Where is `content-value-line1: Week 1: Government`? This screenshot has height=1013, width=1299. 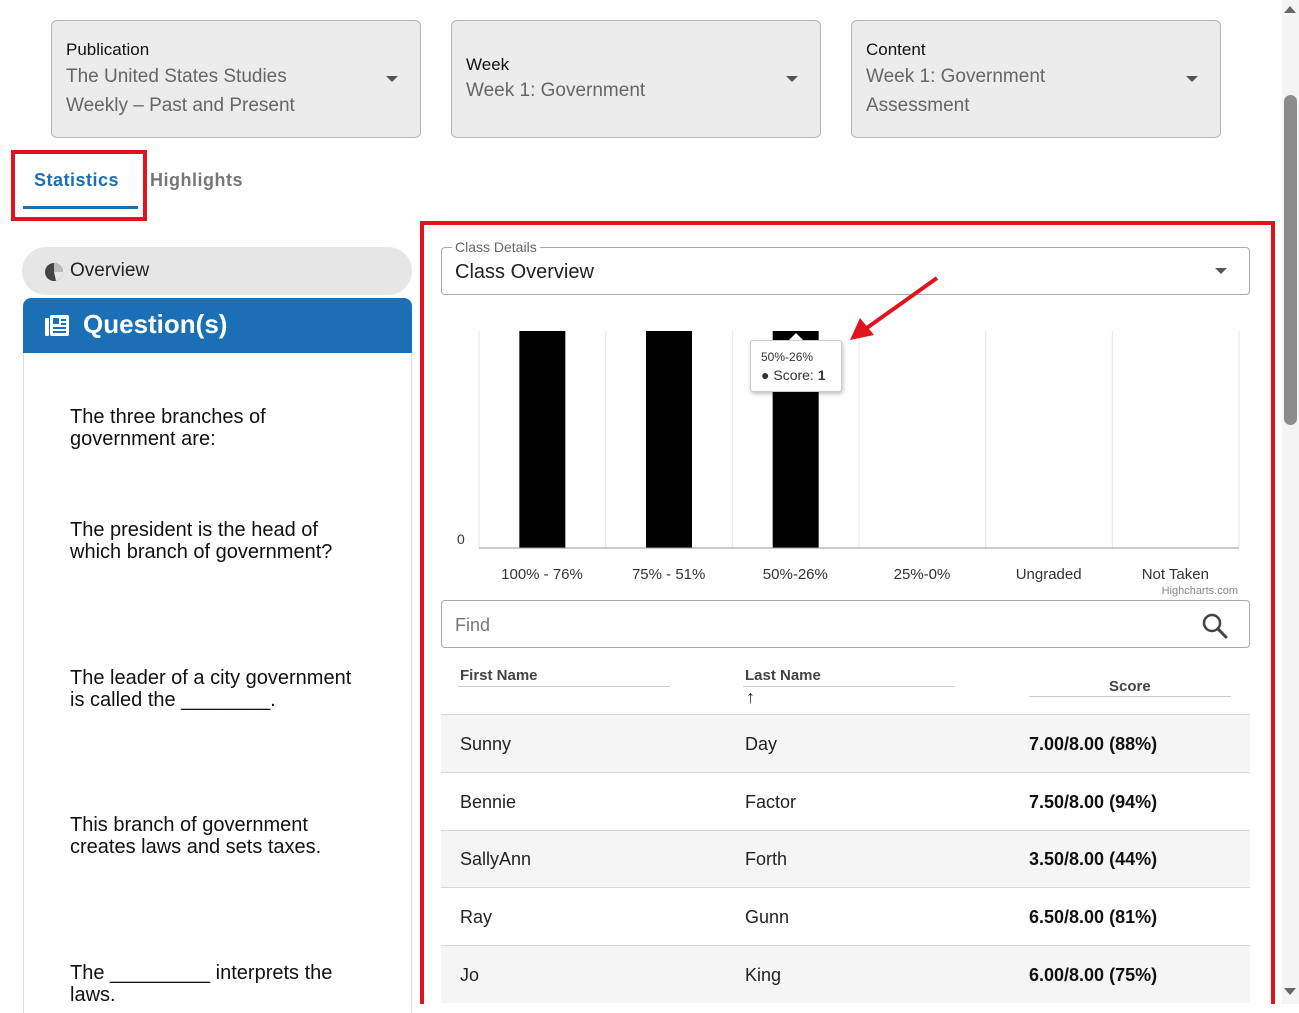
content-value-line1: Week 1: Government is located at coordinates (956, 76).